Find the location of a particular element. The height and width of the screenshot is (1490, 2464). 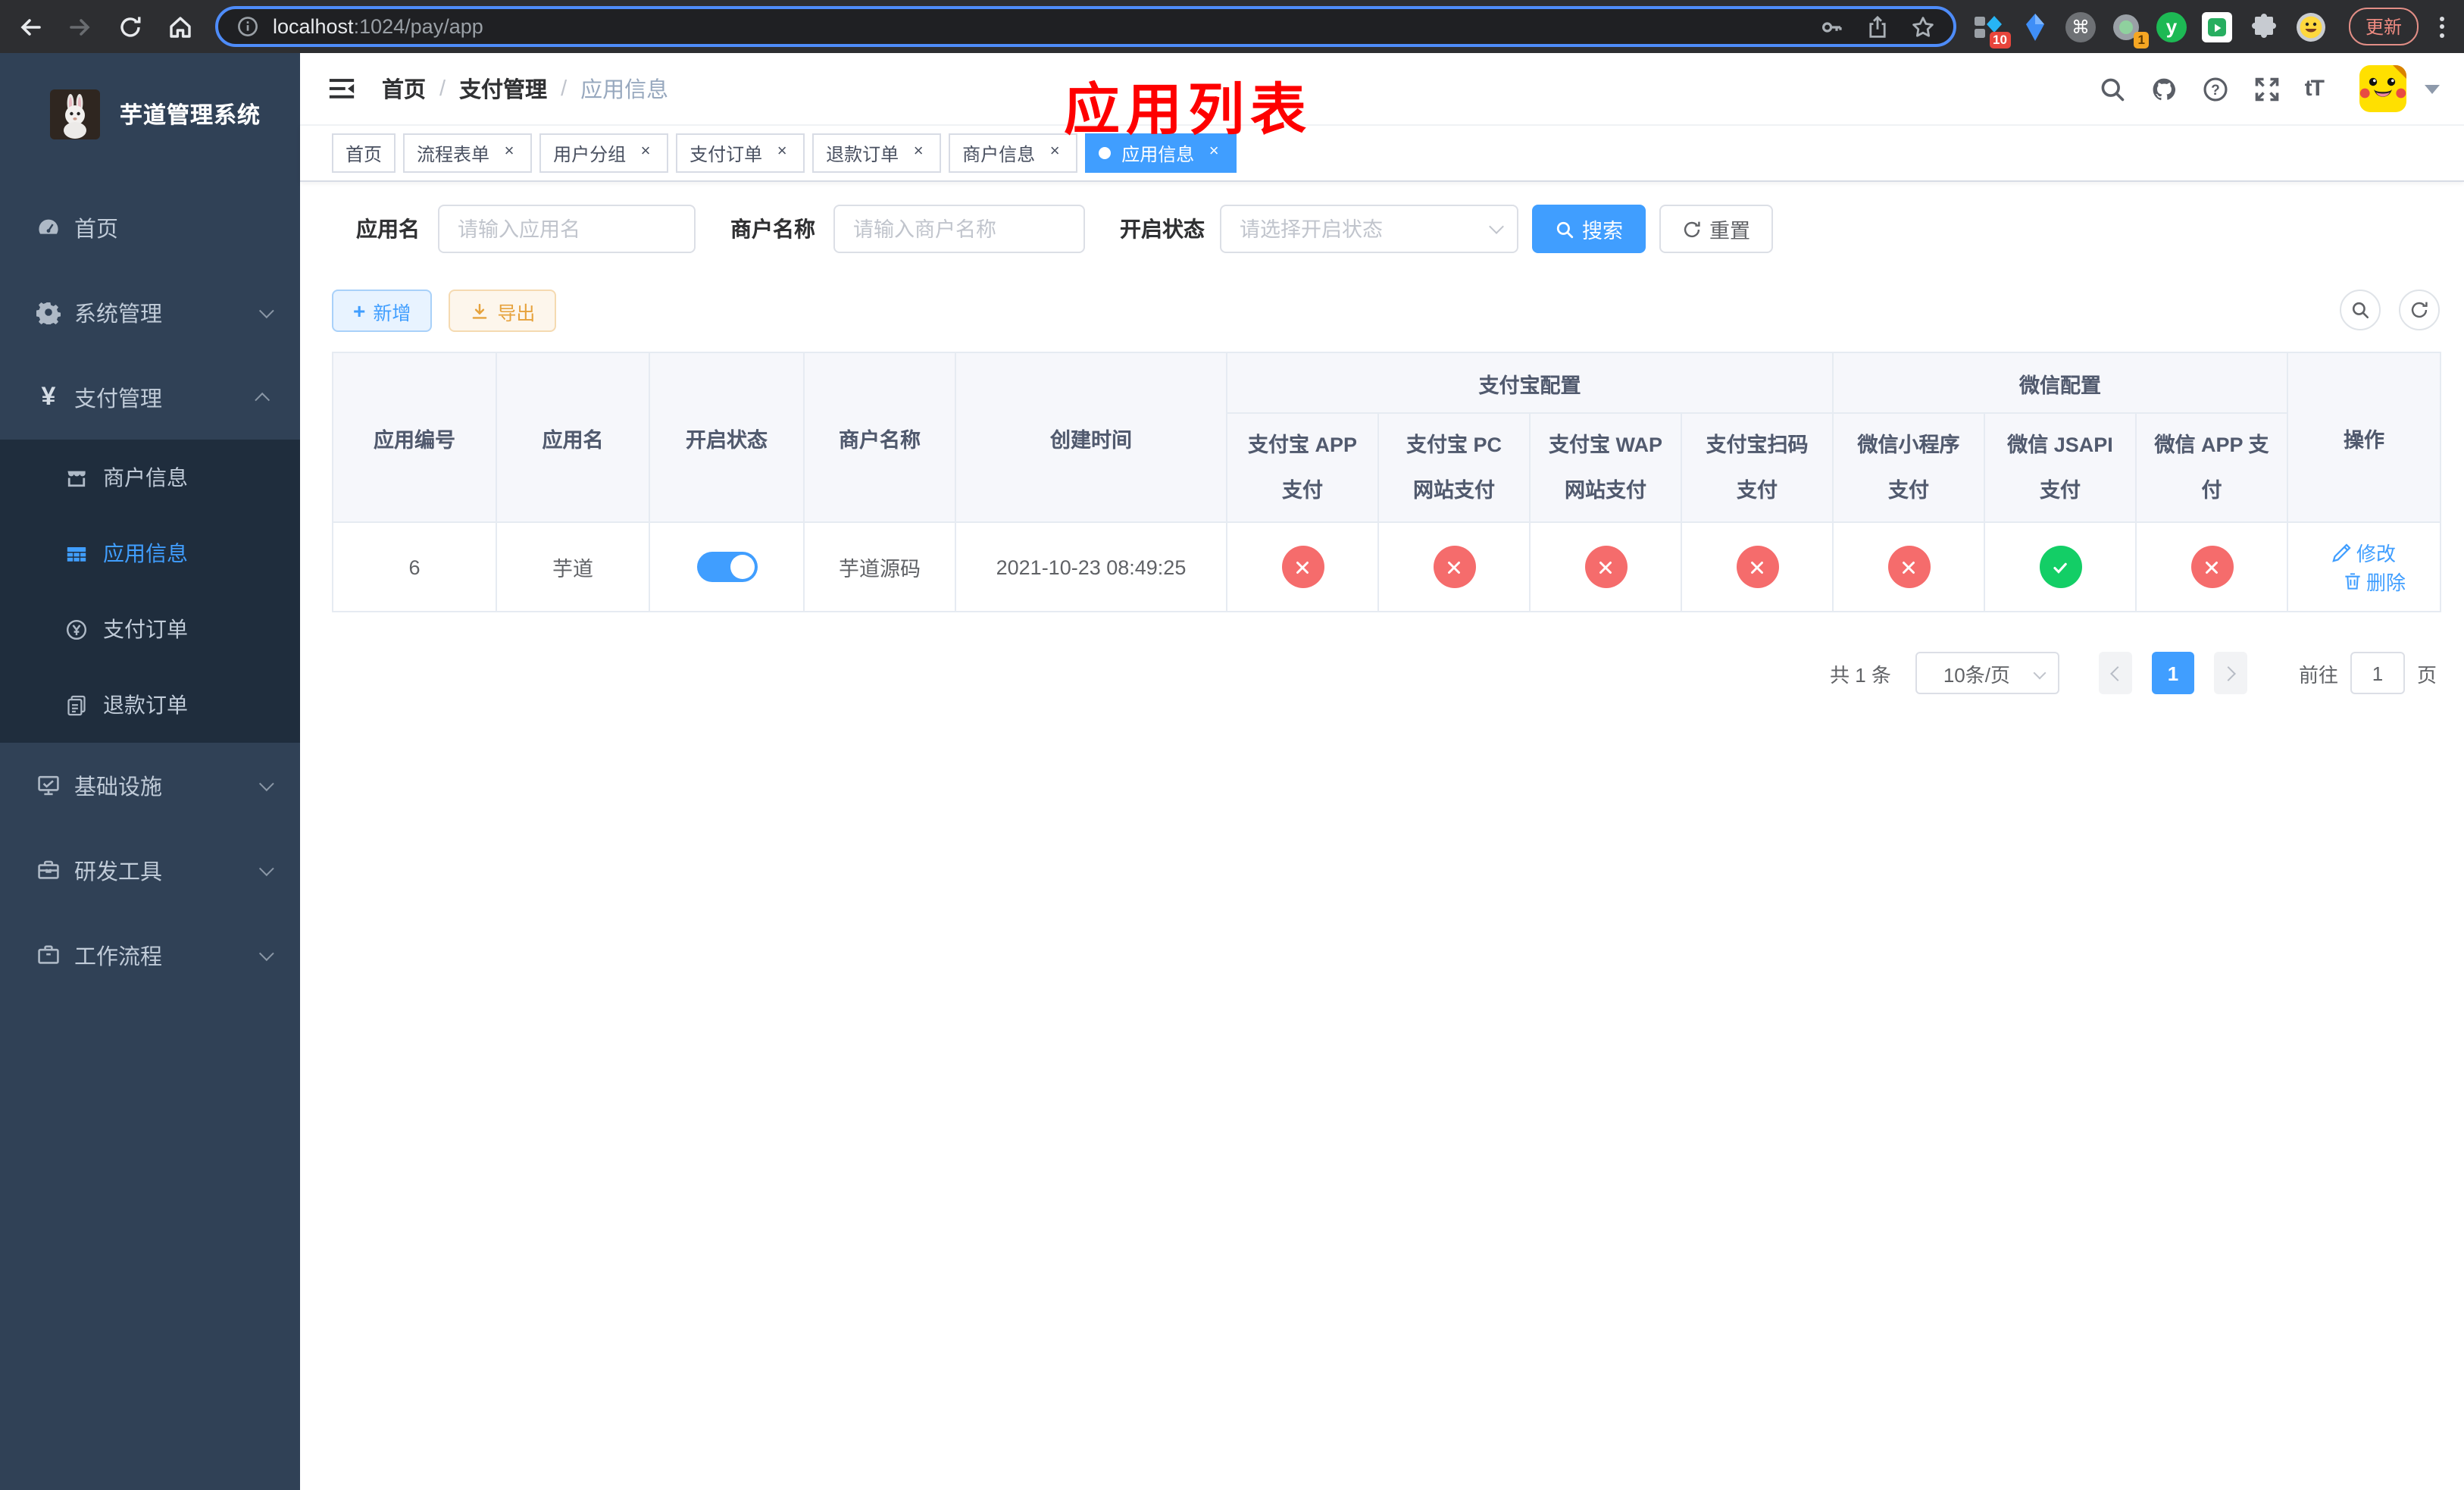

tag-pay-order: 支付订单 is located at coordinates (740, 153).